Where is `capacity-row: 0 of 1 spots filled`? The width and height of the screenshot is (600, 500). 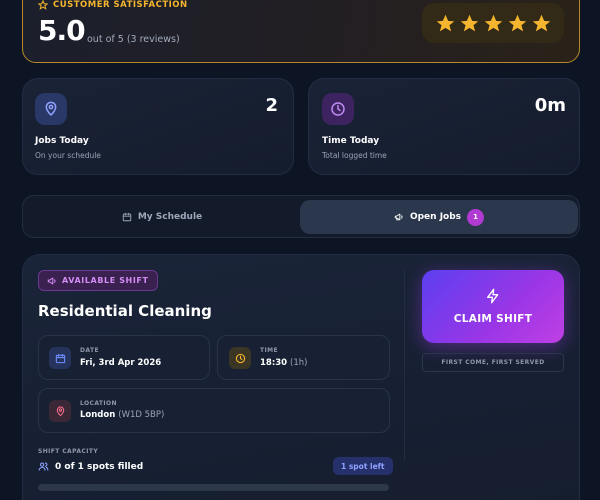 capacity-row: 0 of 1 spots filled is located at coordinates (90, 466).